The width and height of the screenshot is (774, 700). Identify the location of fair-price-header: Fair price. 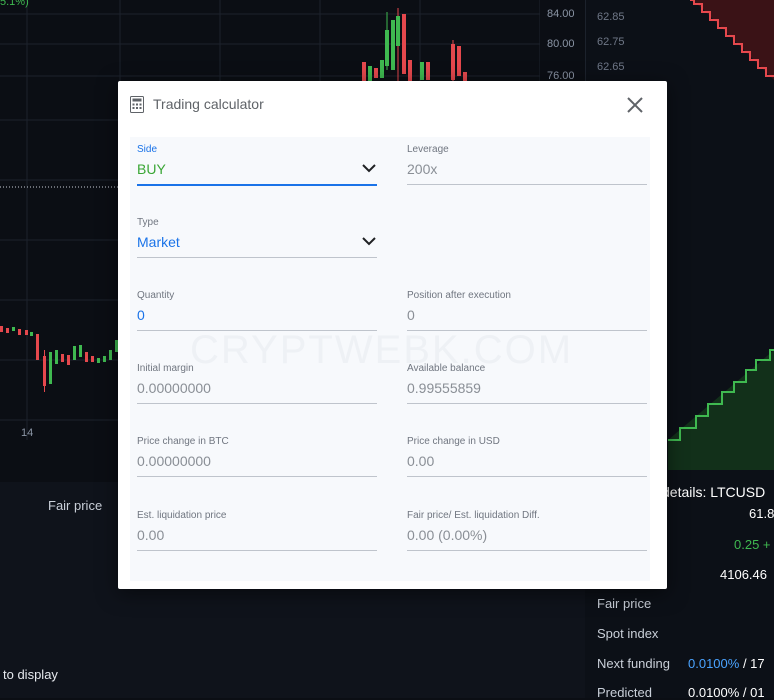
(75, 505).